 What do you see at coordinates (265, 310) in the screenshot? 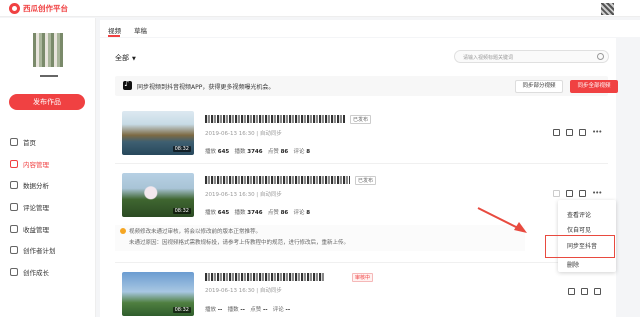
I see `stat-likes: --` at bounding box center [265, 310].